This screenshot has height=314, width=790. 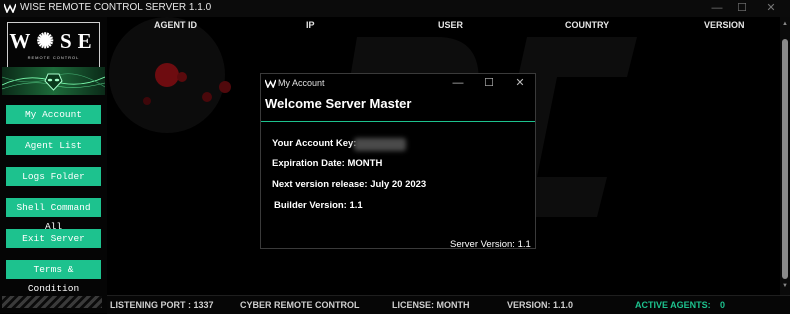 I want to click on builder-version: Builder Version: 1.1, so click(x=318, y=205).